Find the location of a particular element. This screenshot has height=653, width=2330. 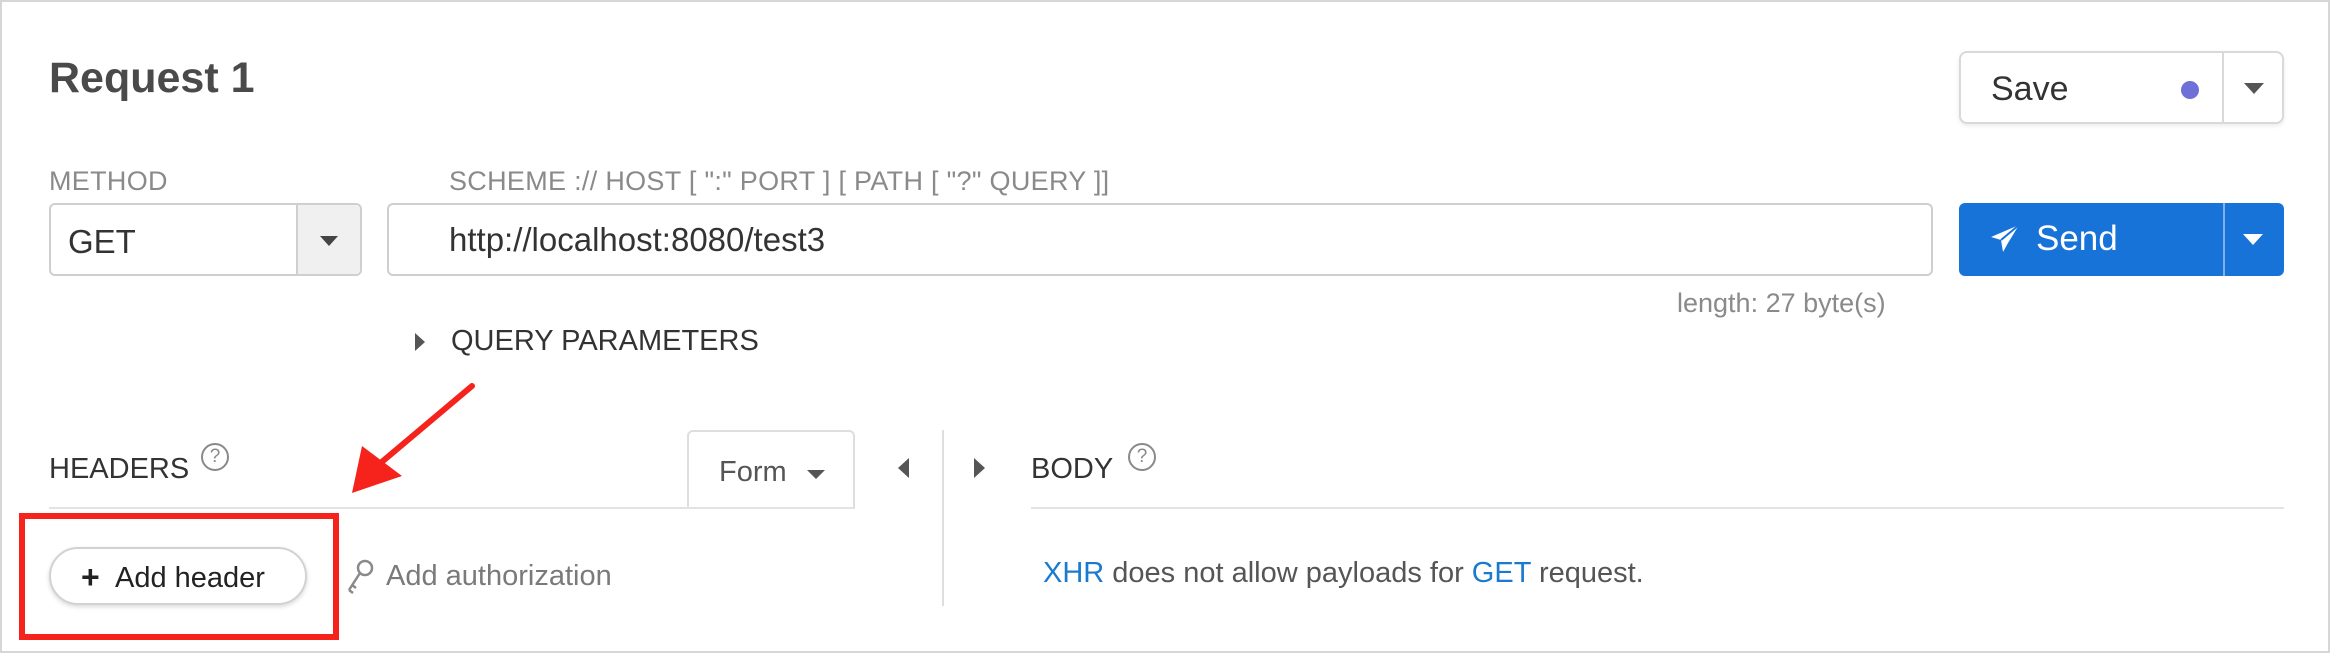

add-authorization-label: Add authorization is located at coordinates (499, 576).